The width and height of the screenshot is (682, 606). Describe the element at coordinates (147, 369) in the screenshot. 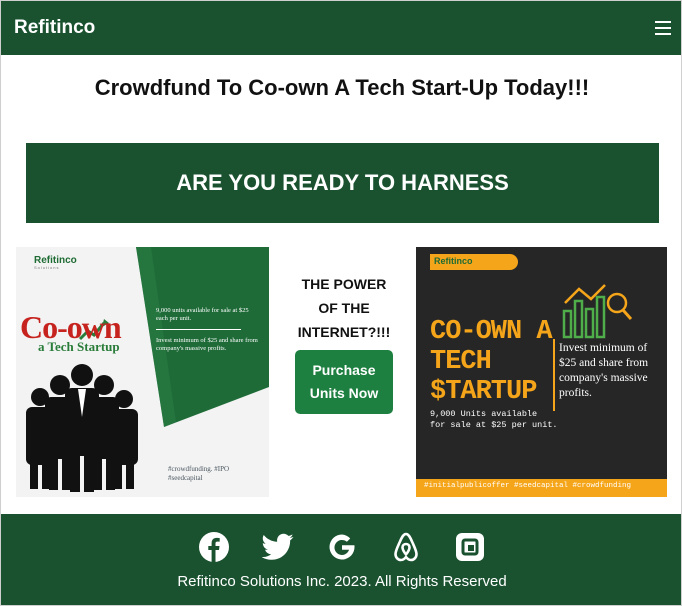

I see `promo-background-graphic` at that location.